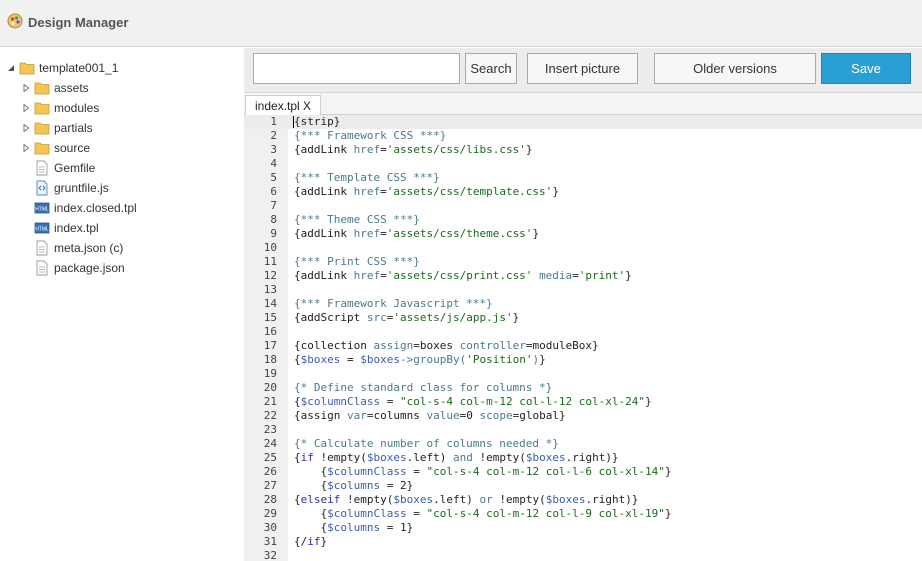 The image size is (922, 561). Describe the element at coordinates (350, 359) in the screenshot. I see `code-token: =` at that location.